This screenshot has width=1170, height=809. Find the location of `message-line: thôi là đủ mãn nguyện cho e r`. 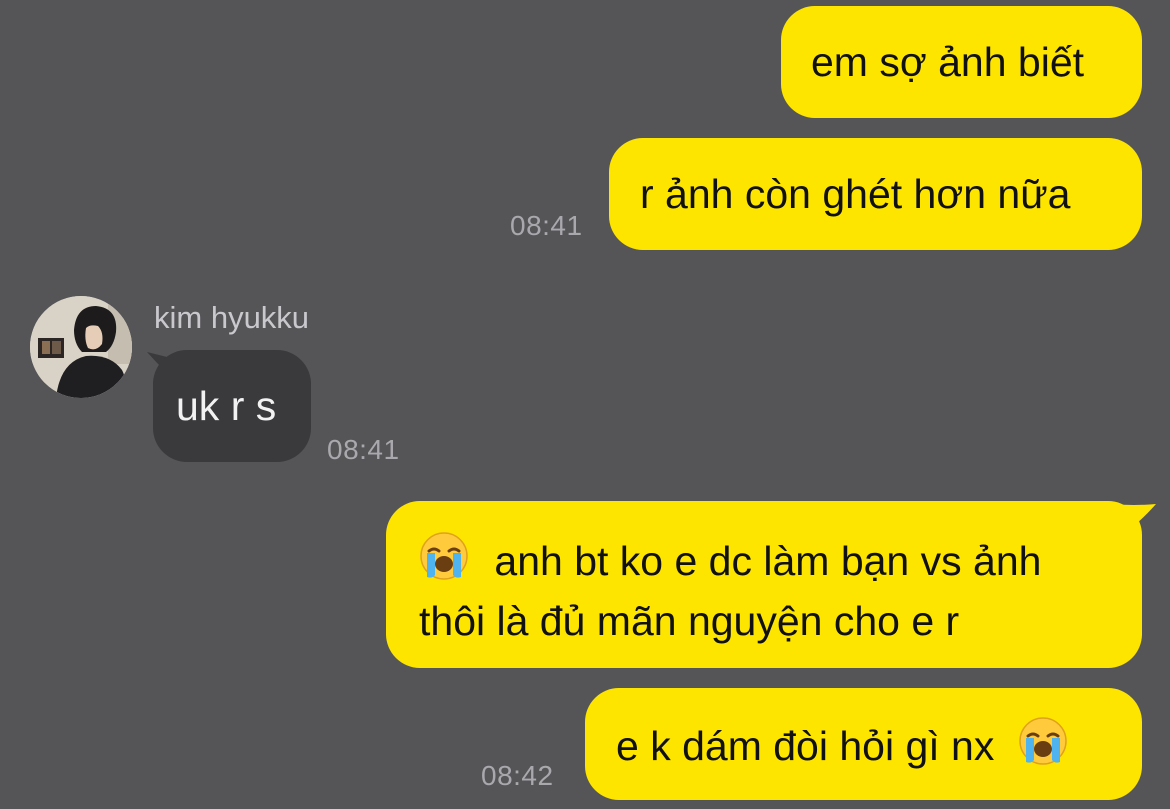

message-line: thôi là đủ mãn nguyện cho e r is located at coordinates (780, 621).